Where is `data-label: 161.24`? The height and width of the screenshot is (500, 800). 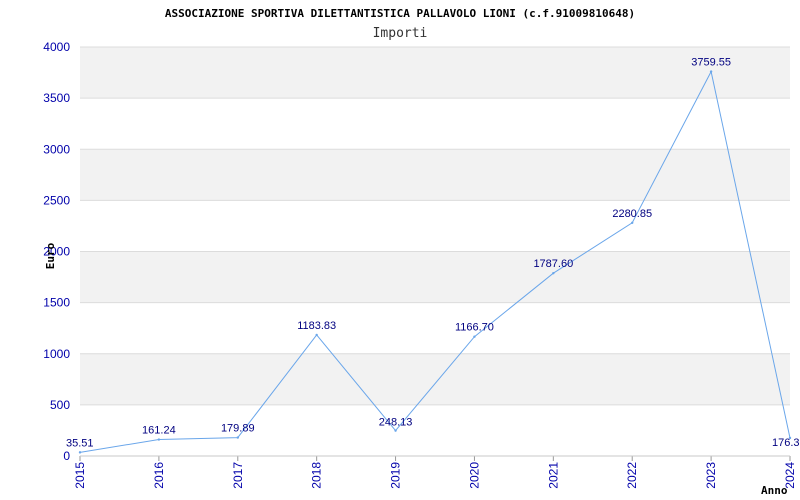
data-label: 161.24 is located at coordinates (159, 431).